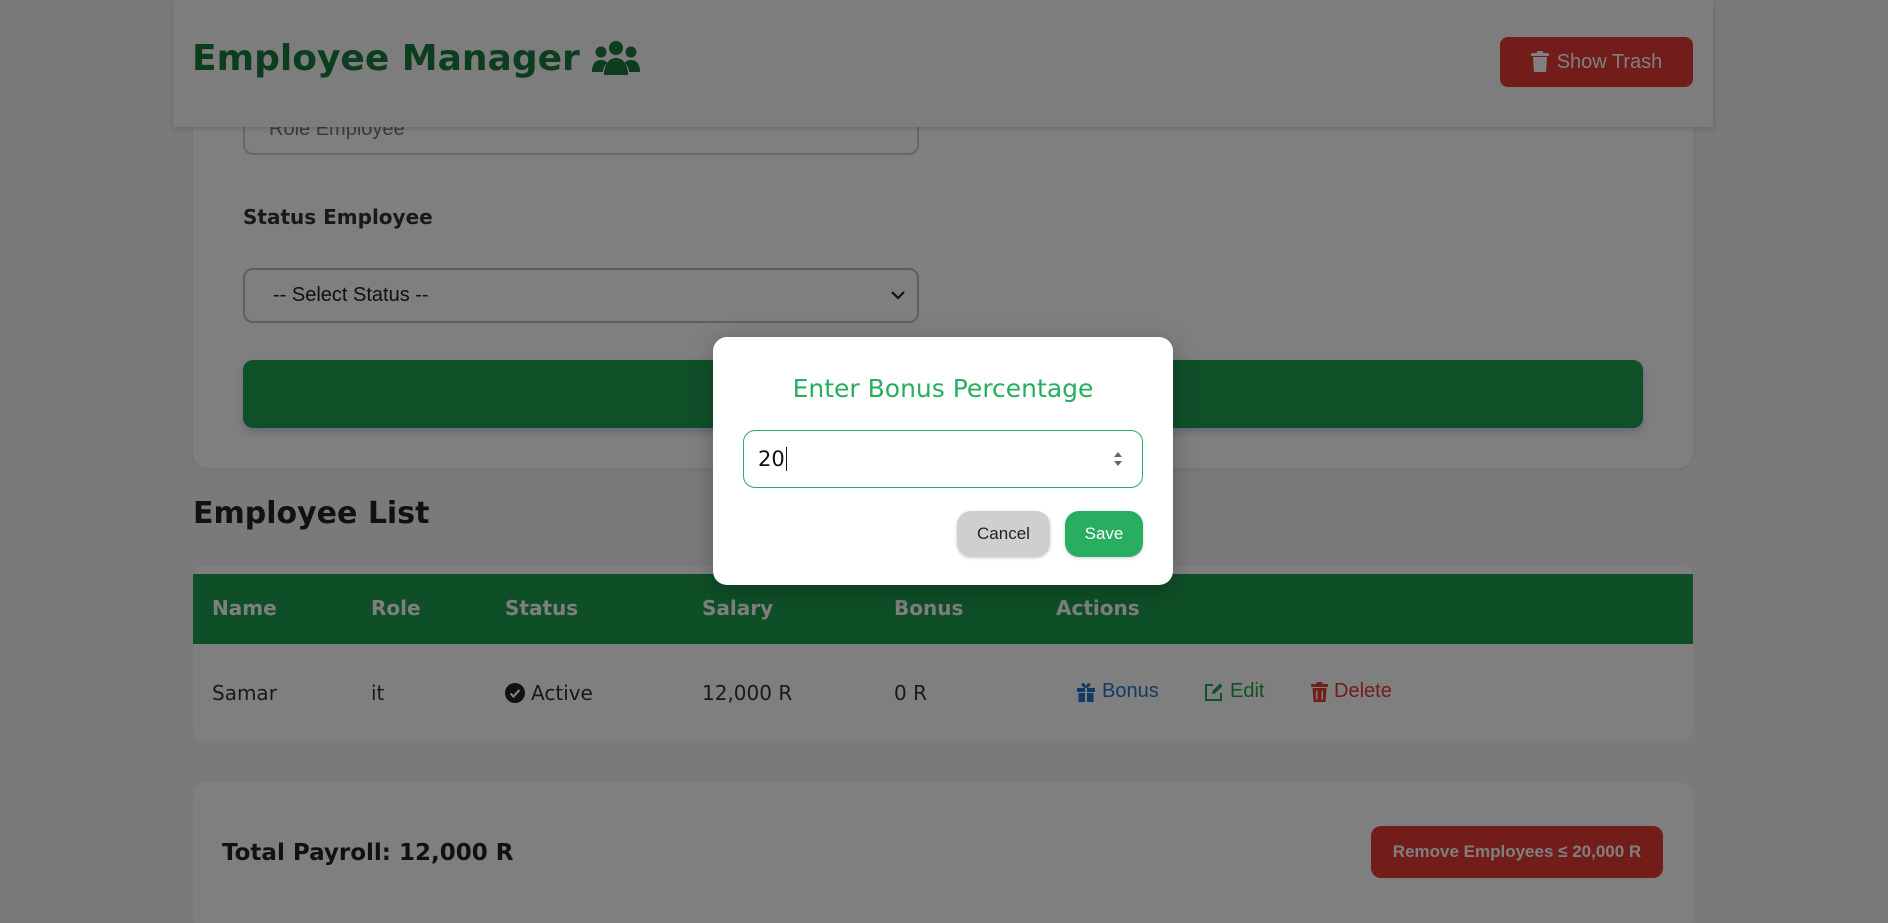 Image resolution: width=1888 pixels, height=923 pixels. Describe the element at coordinates (1003, 534) in the screenshot. I see `cancel-button: Cancel` at that location.